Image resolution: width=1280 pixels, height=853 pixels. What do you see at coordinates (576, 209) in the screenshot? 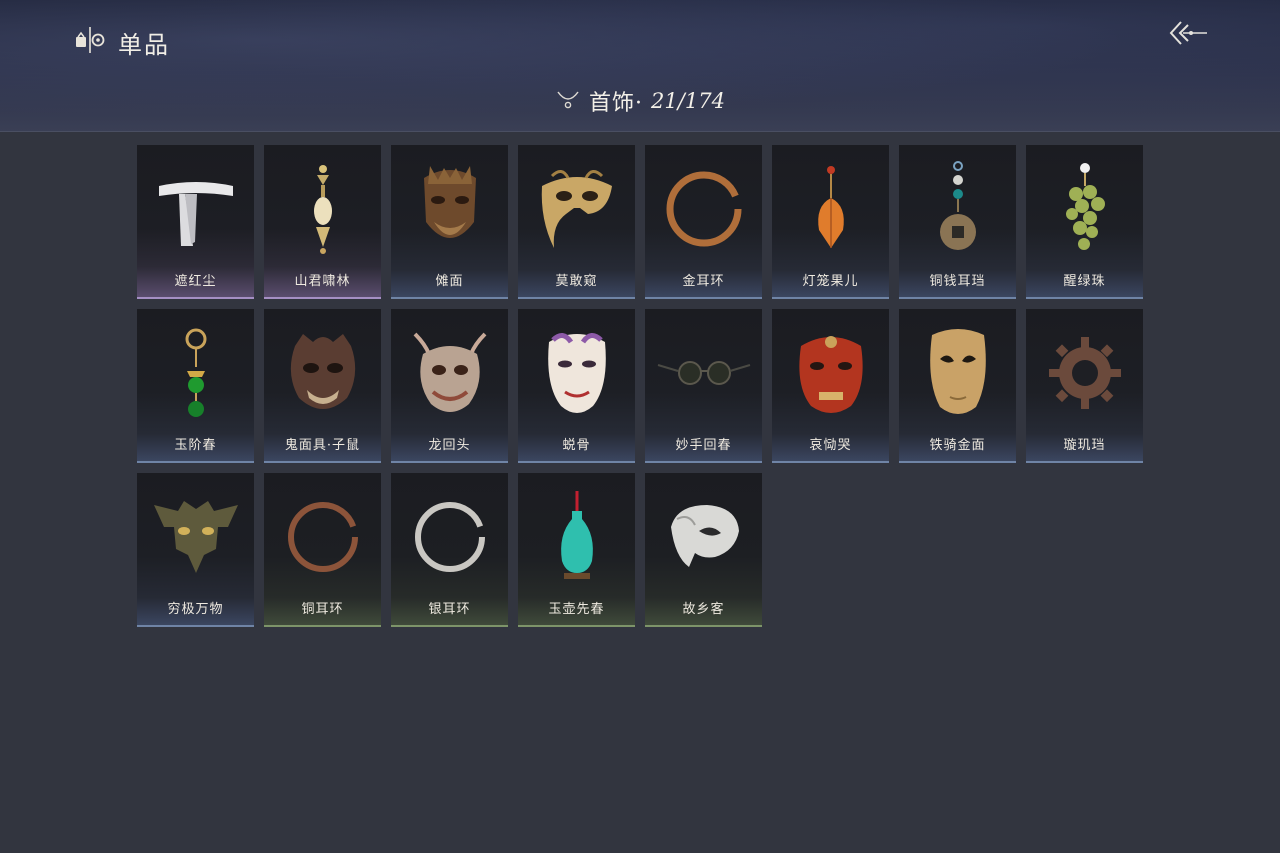
I see `golden-half-mask-icon` at bounding box center [576, 209].